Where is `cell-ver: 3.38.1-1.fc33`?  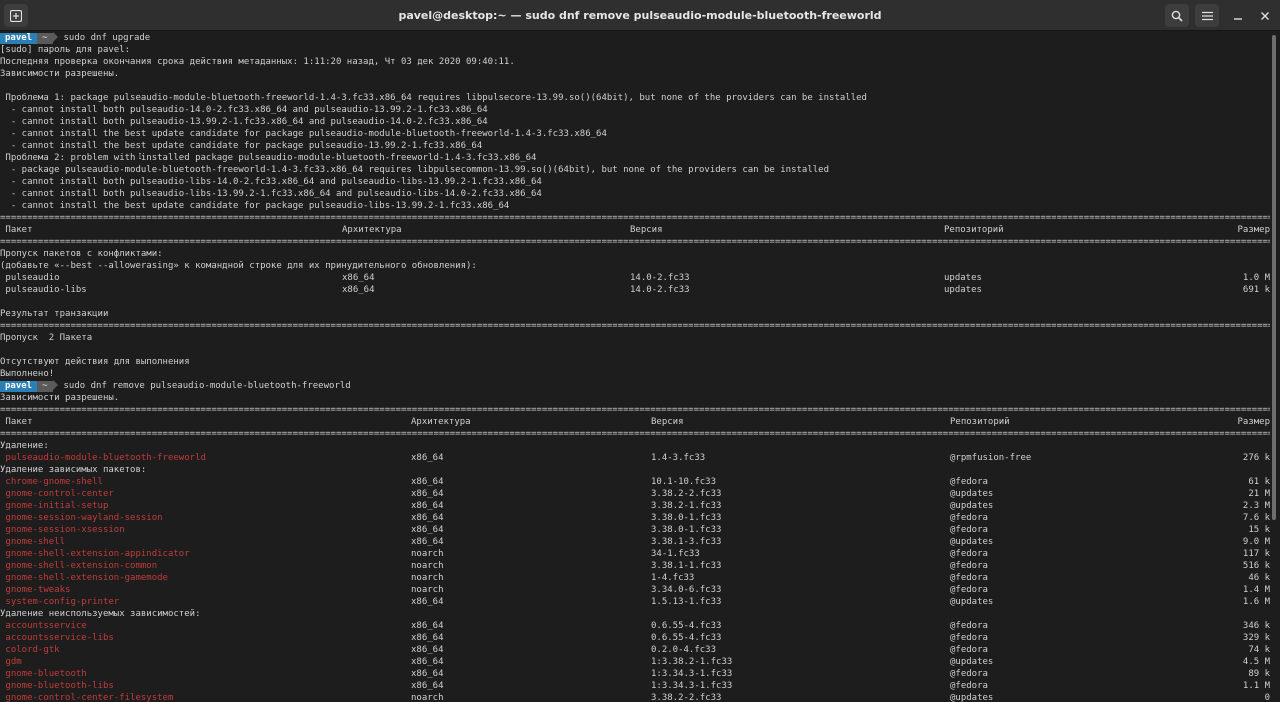 cell-ver: 3.38.1-1.fc33 is located at coordinates (686, 566).